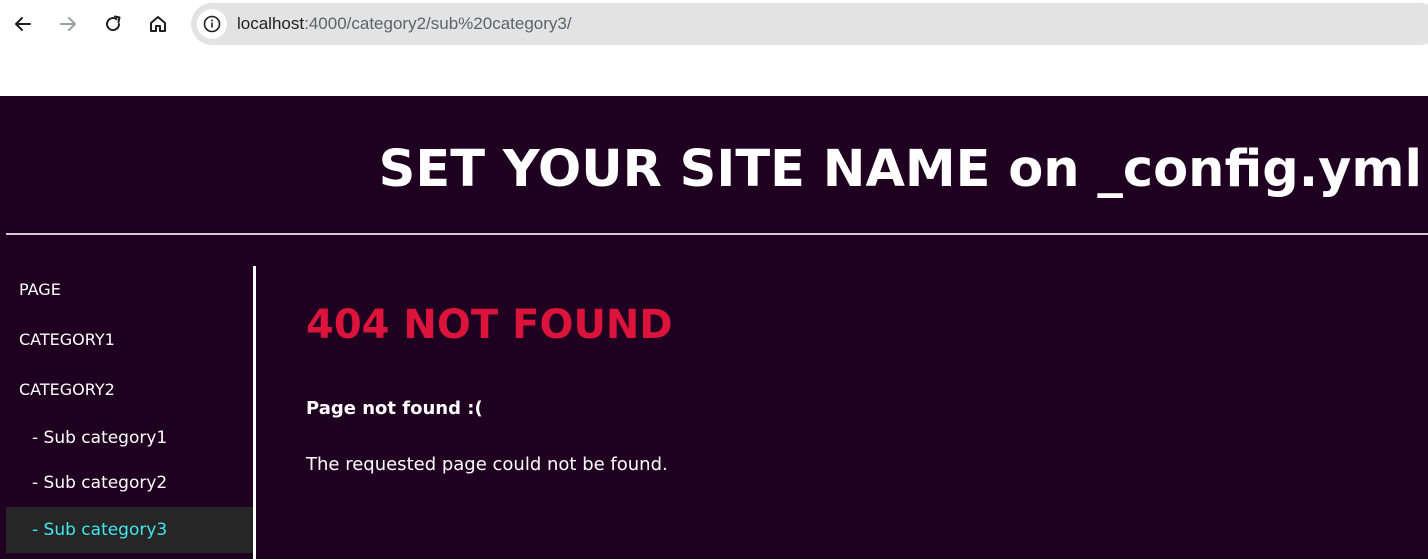 The image size is (1428, 559). What do you see at coordinates (717, 234) in the screenshot?
I see `header-divider` at bounding box center [717, 234].